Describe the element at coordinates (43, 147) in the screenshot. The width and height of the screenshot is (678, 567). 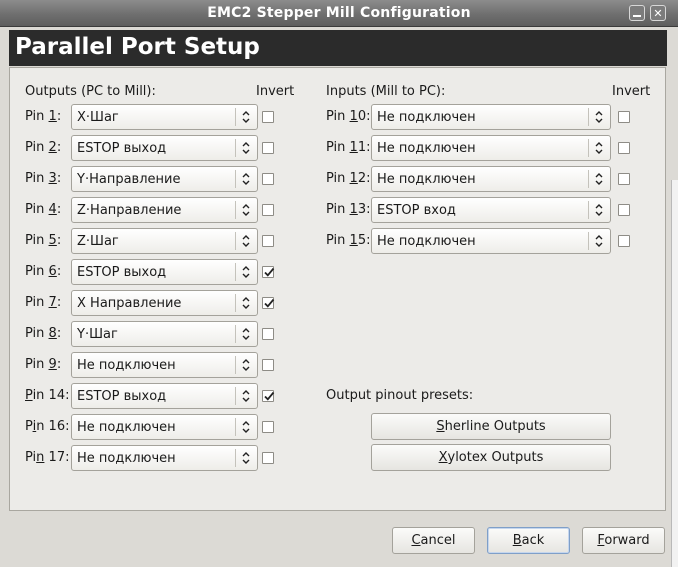
I see `pin-label: Pin 2:` at that location.